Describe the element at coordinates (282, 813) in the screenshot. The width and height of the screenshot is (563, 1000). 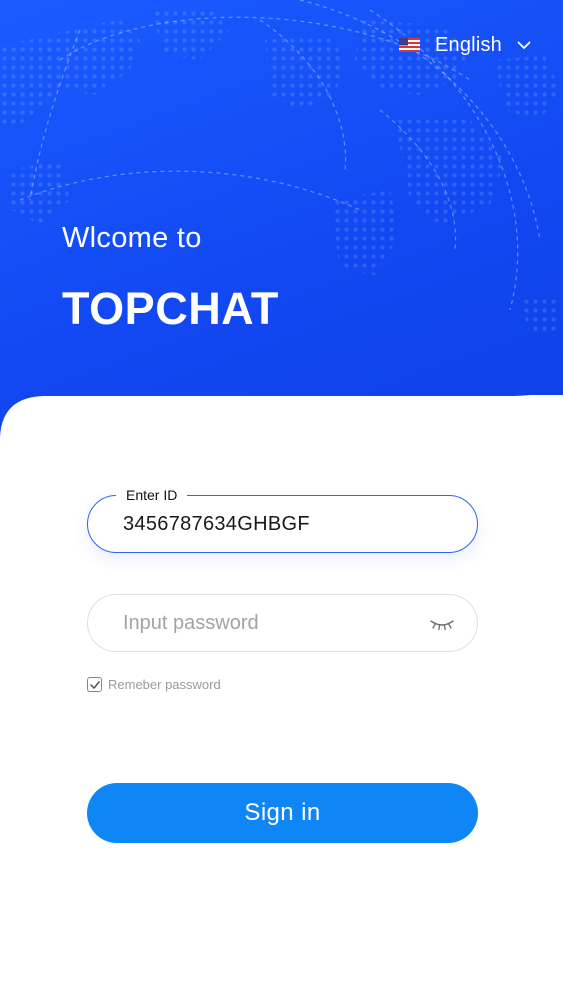
I see `sign-in-button: Sign in` at that location.